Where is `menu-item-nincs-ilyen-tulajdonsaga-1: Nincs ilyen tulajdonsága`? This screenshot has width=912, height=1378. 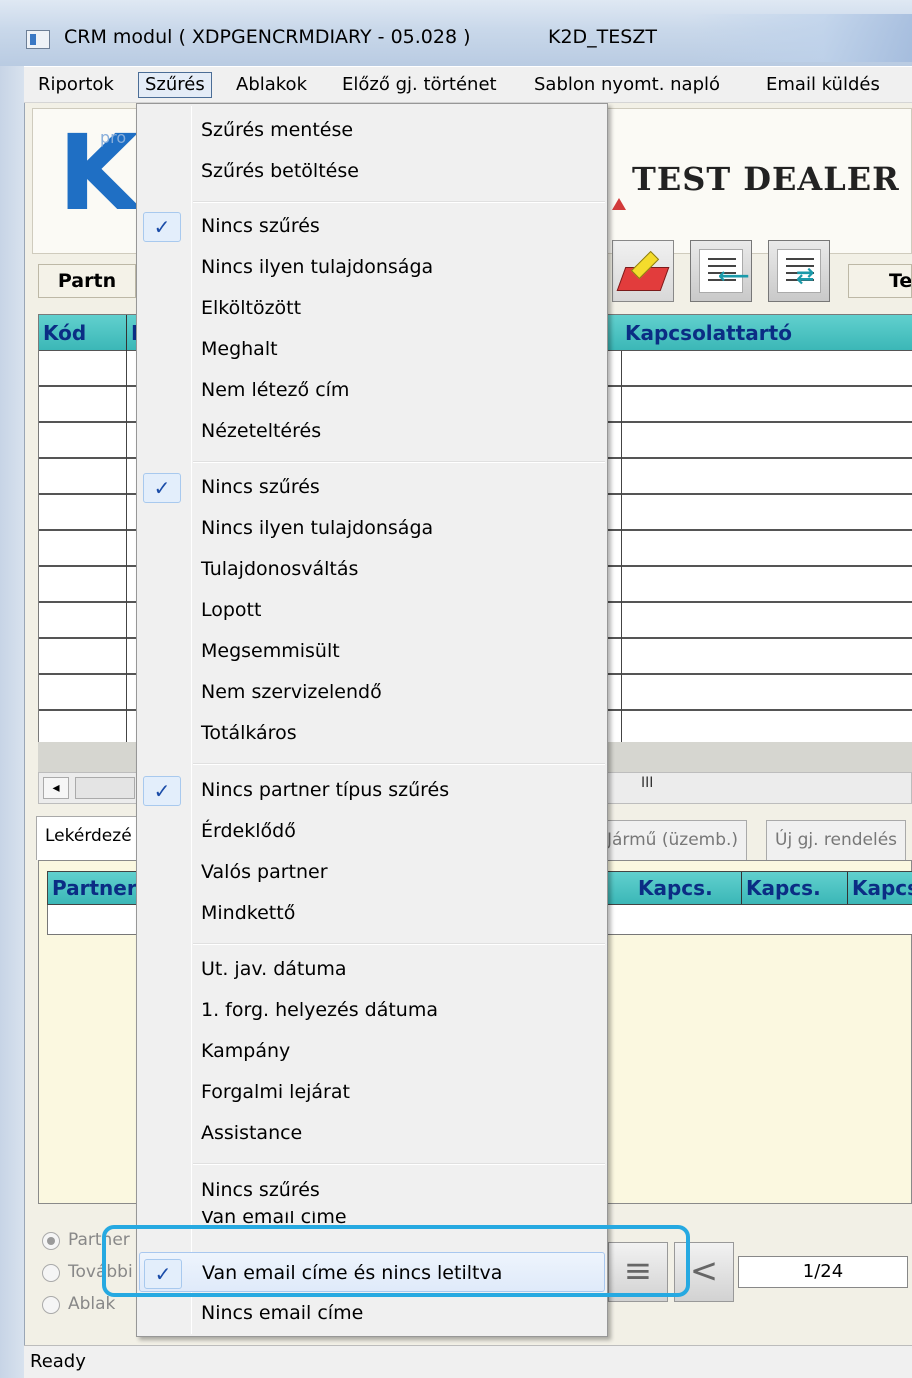
menu-item-nincs-ilyen-tulajdonsaga-1: Nincs ilyen tulajdonsága is located at coordinates (372, 267).